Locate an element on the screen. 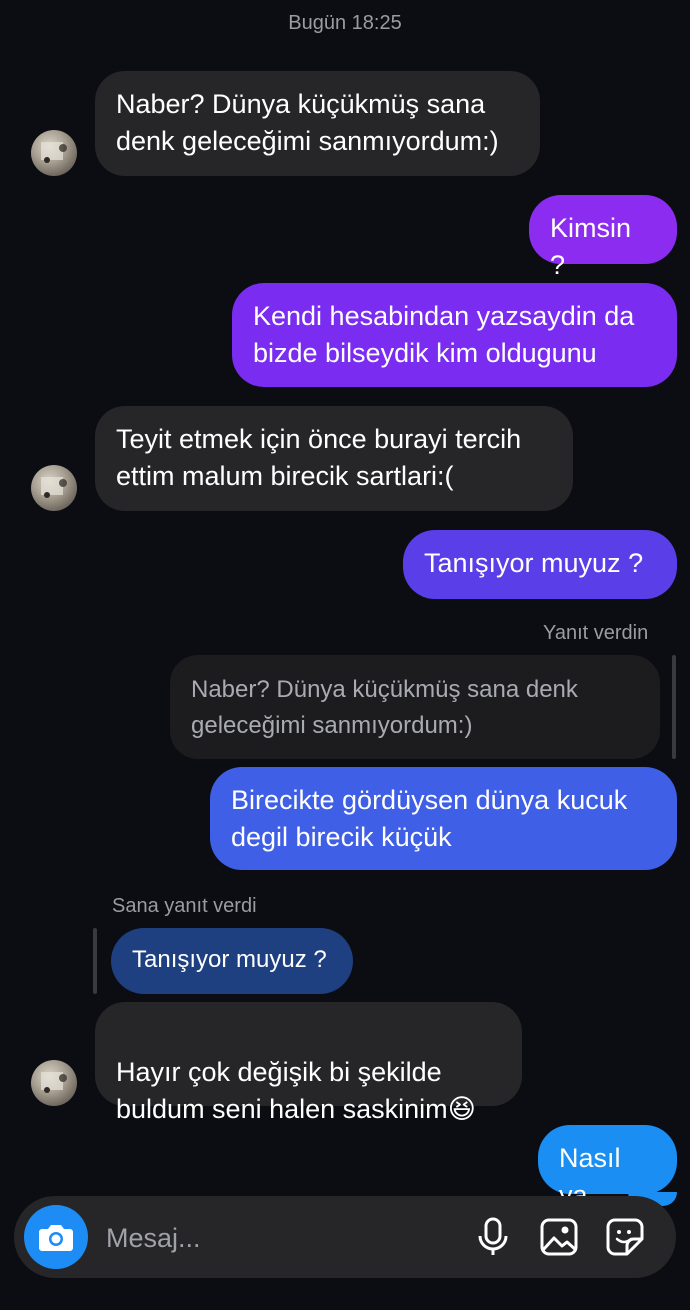  reply-label: Yanıt verdin is located at coordinates (596, 633).